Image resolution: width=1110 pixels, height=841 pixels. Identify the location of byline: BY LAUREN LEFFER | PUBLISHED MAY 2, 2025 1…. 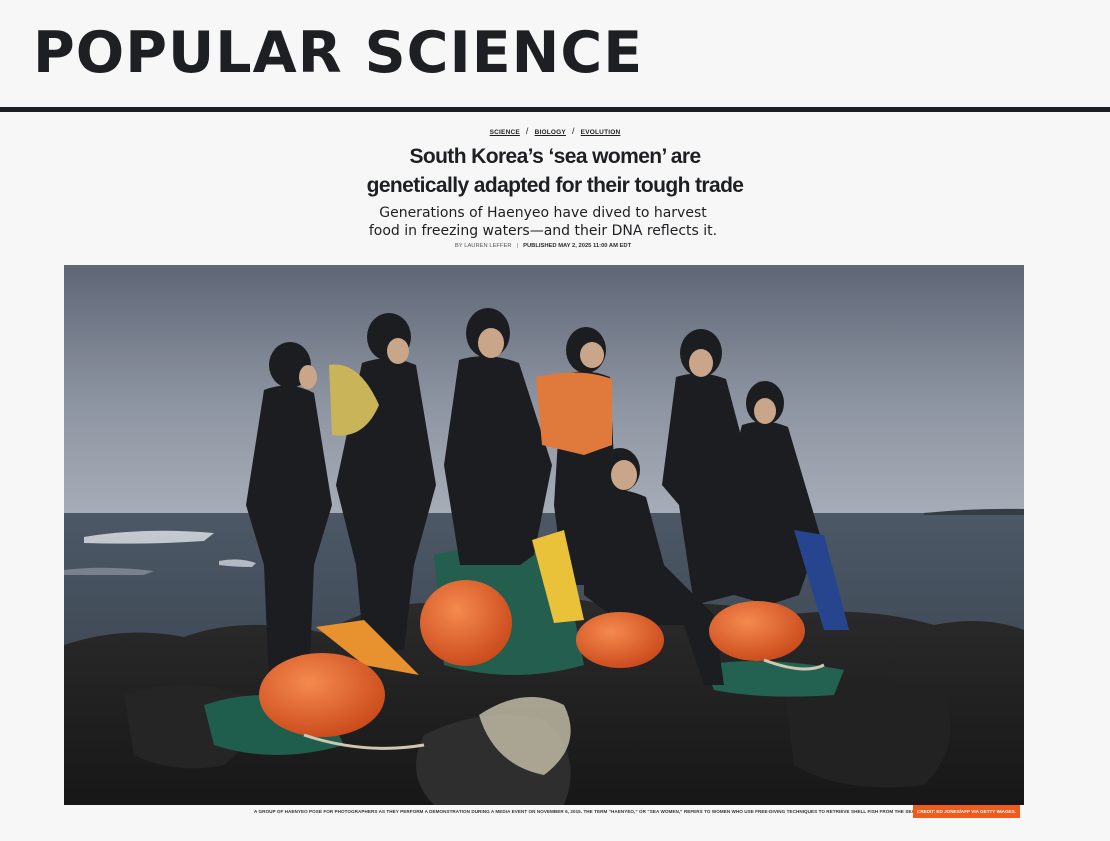
(543, 246).